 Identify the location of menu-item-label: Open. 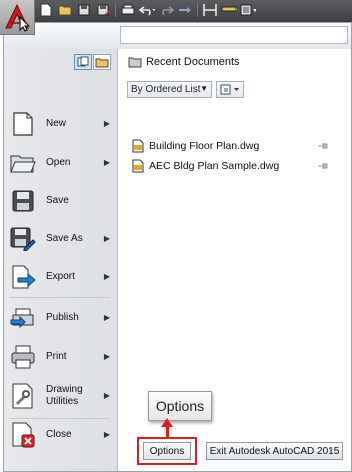
(58, 162).